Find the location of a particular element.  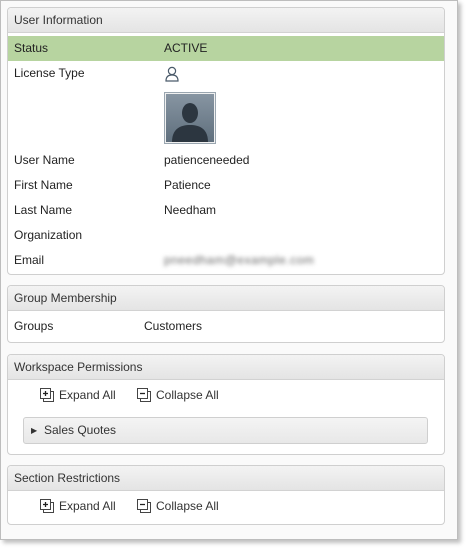

firstname-label: First Name is located at coordinates (43, 185).